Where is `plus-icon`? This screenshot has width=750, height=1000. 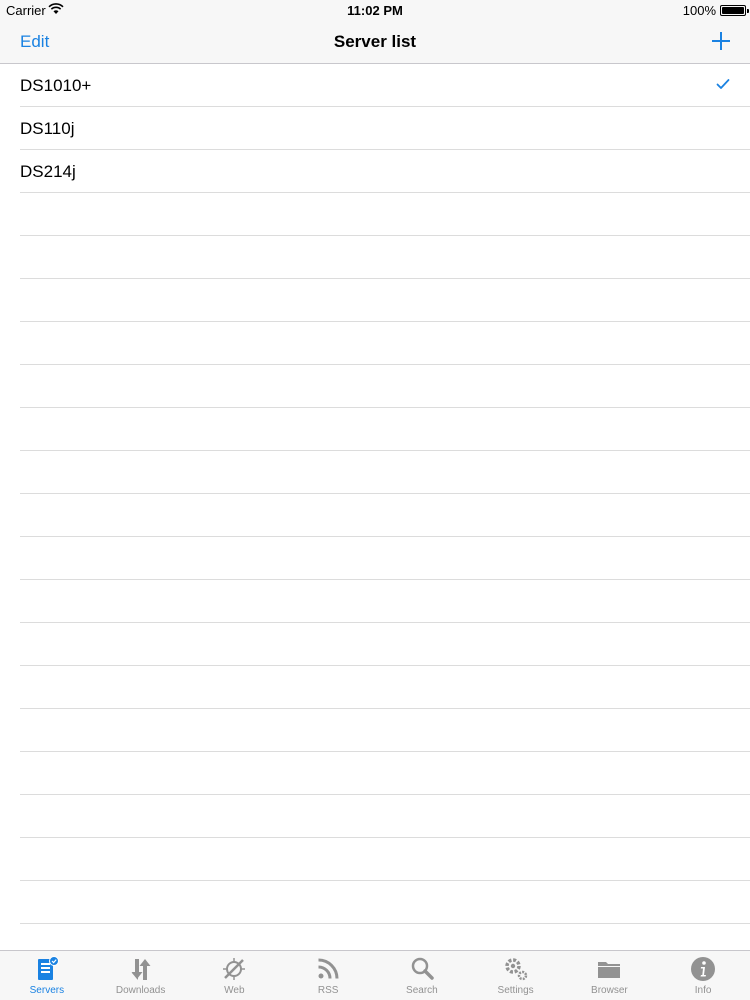 plus-icon is located at coordinates (721, 41).